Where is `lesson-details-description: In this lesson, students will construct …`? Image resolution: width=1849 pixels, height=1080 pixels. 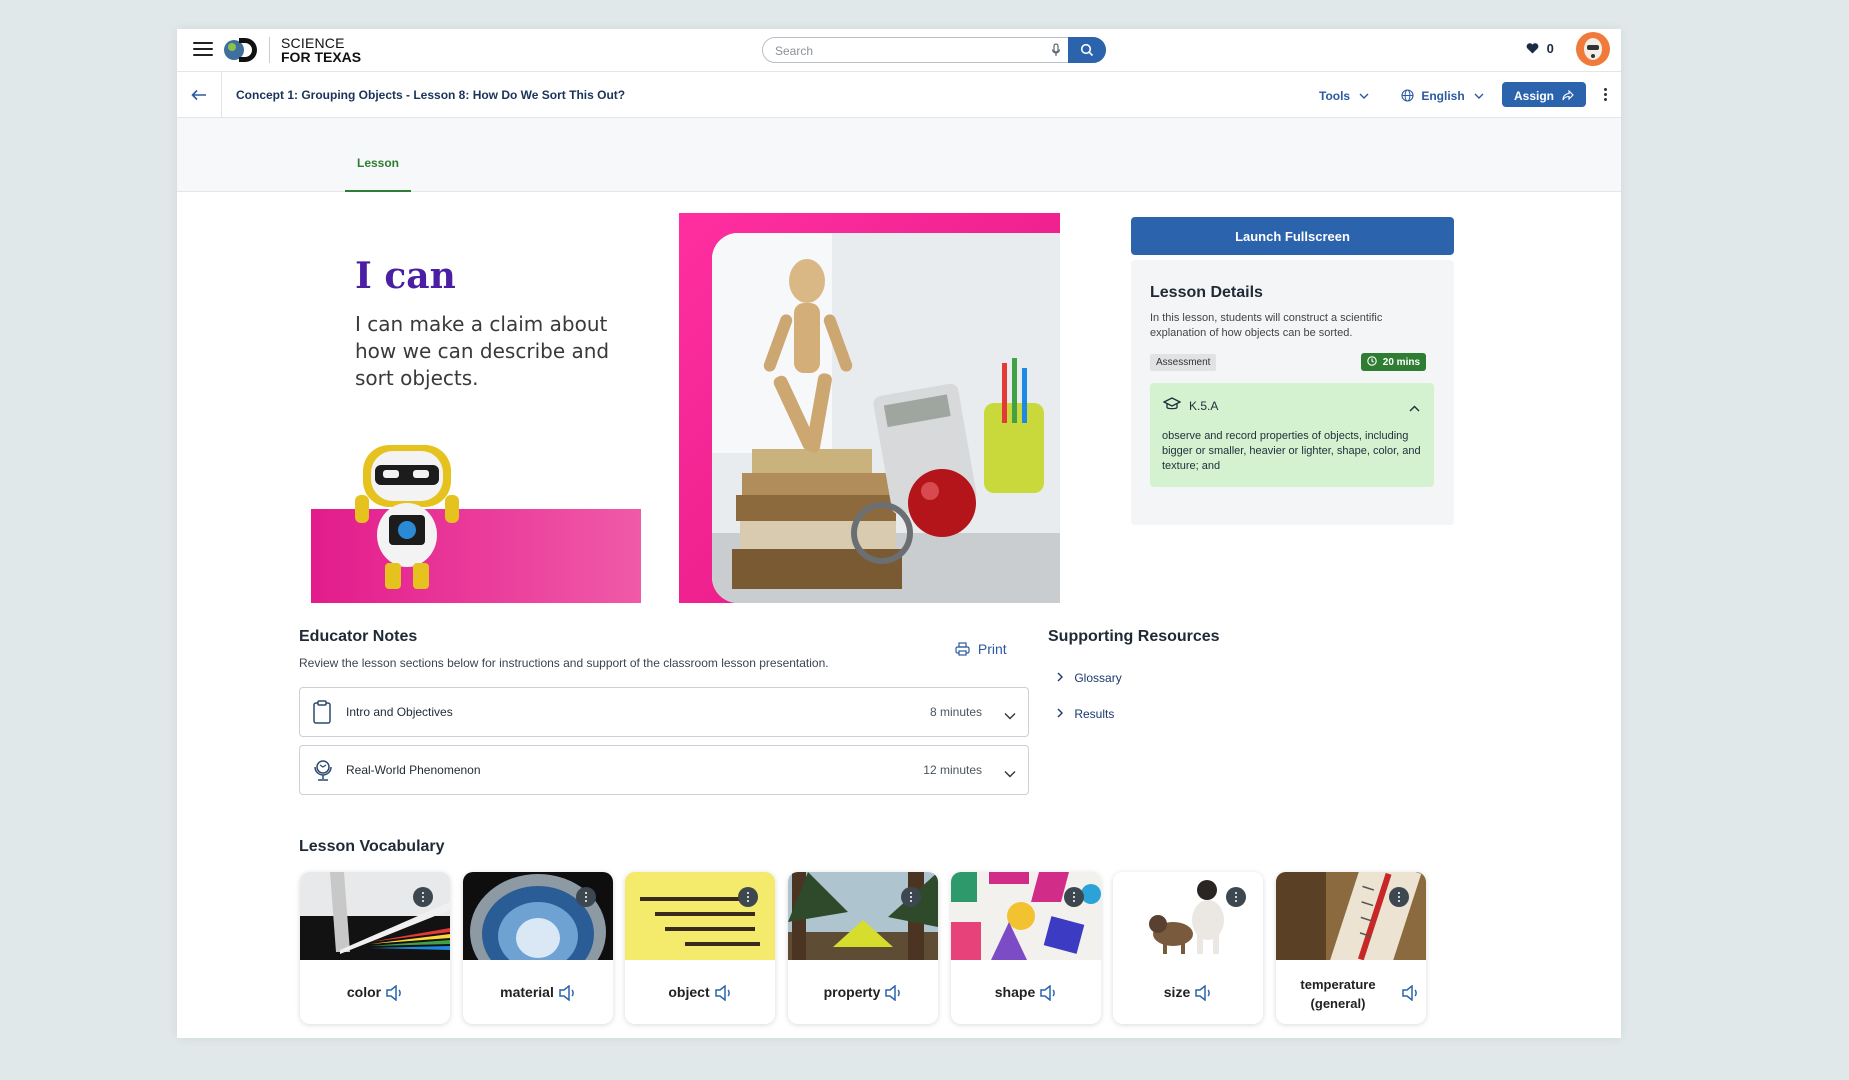
lesson-details-description: In this lesson, students will construct … is located at coordinates (1266, 325).